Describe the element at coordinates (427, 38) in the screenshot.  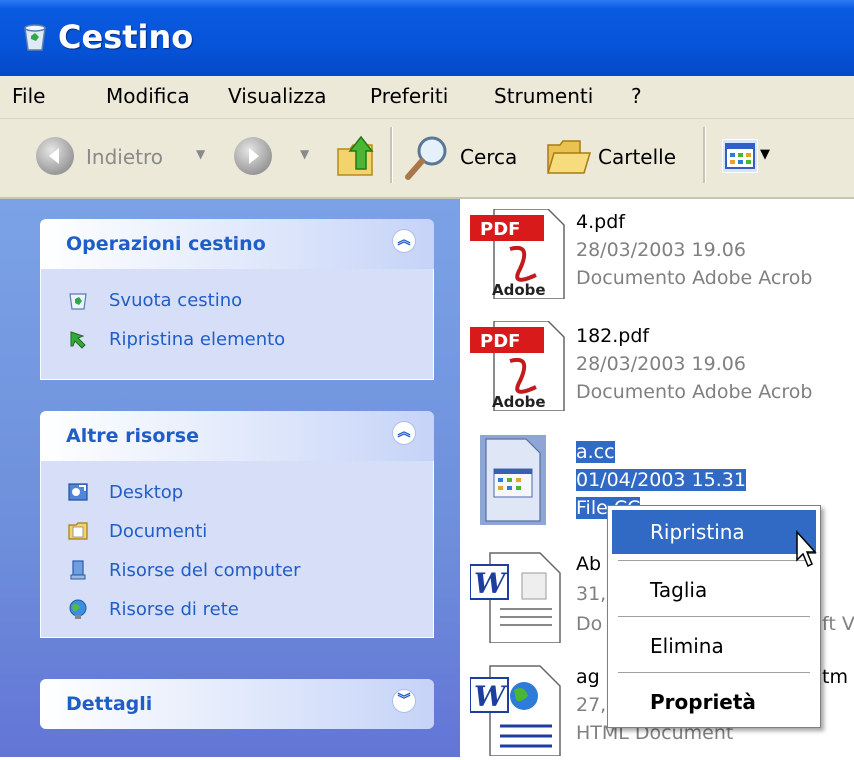
I see `title-bar: Cestino` at that location.